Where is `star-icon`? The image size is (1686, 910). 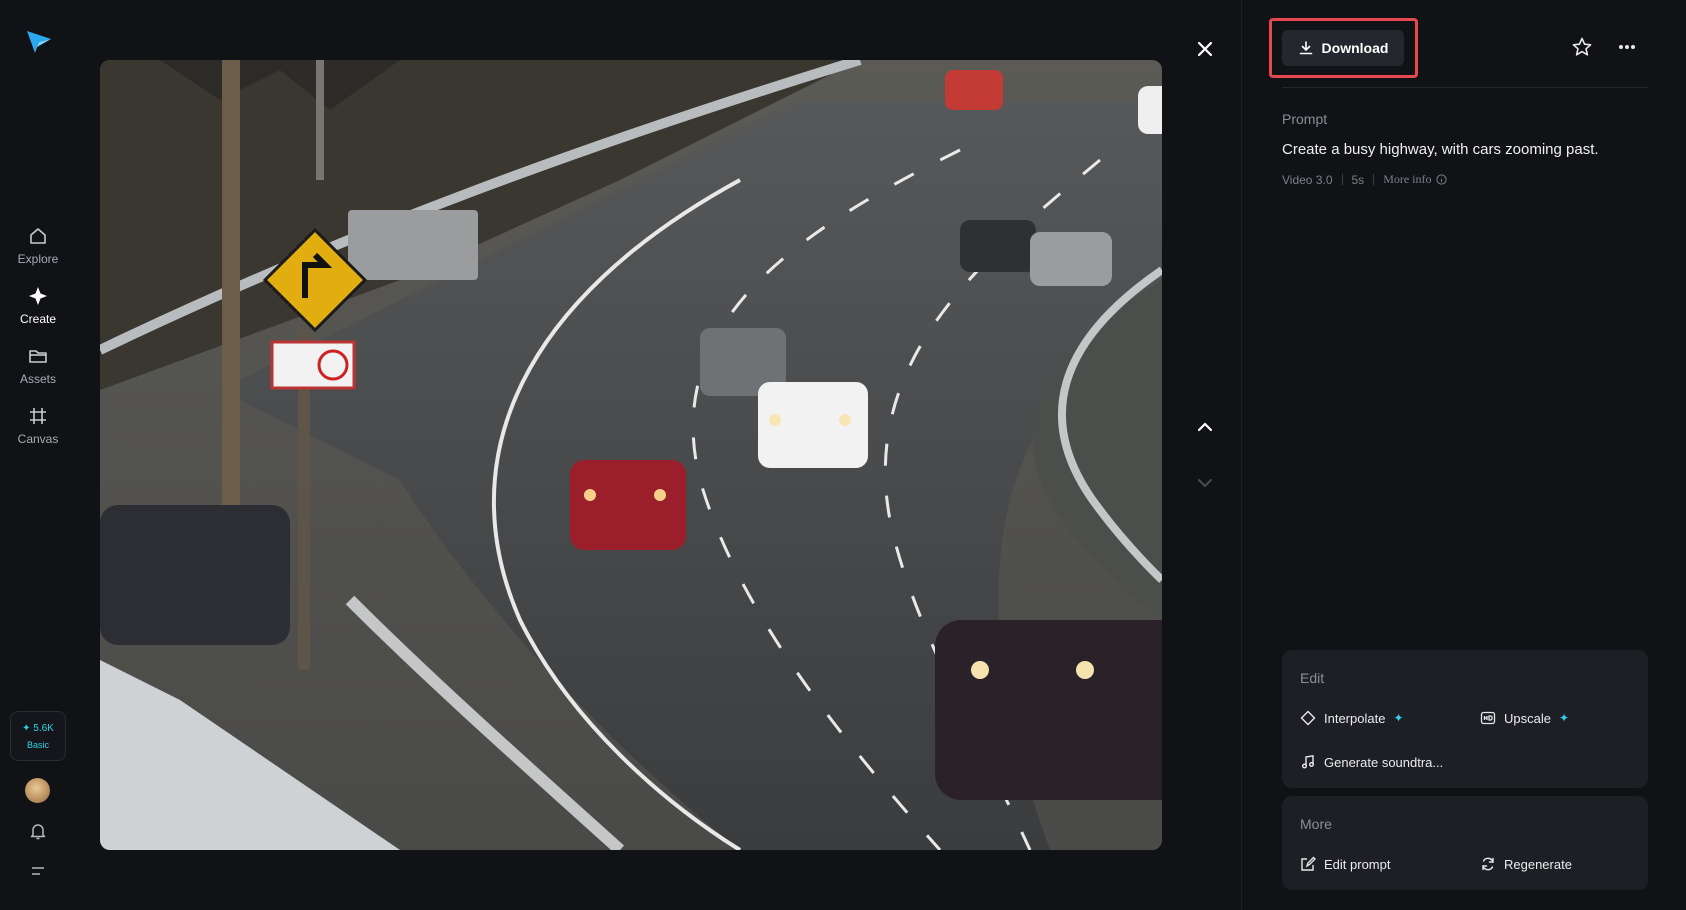
star-icon is located at coordinates (1582, 47).